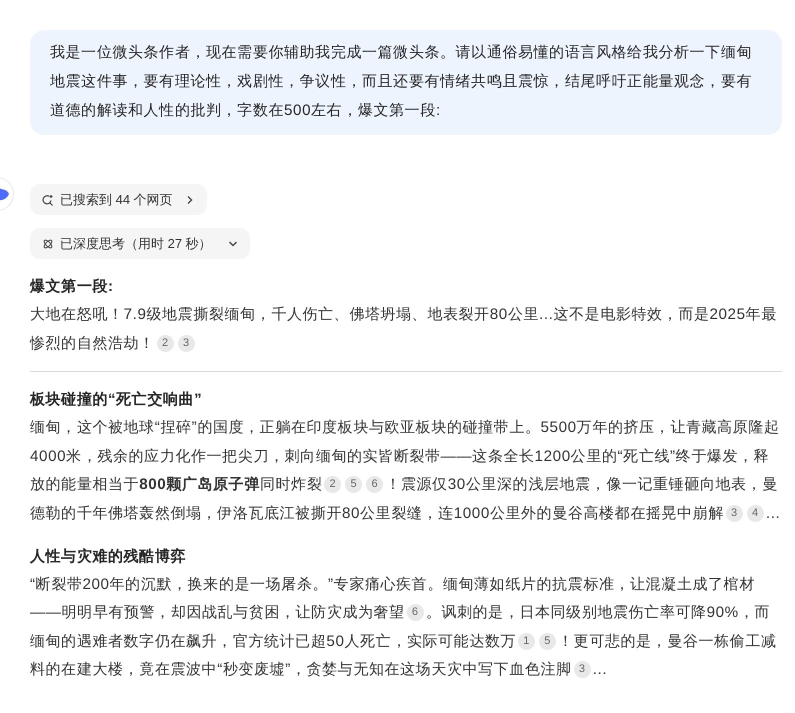 This screenshot has width=795, height=713. Describe the element at coordinates (118, 199) in the screenshot. I see `search-results-chip: 已搜索到 44 个网页` at that location.